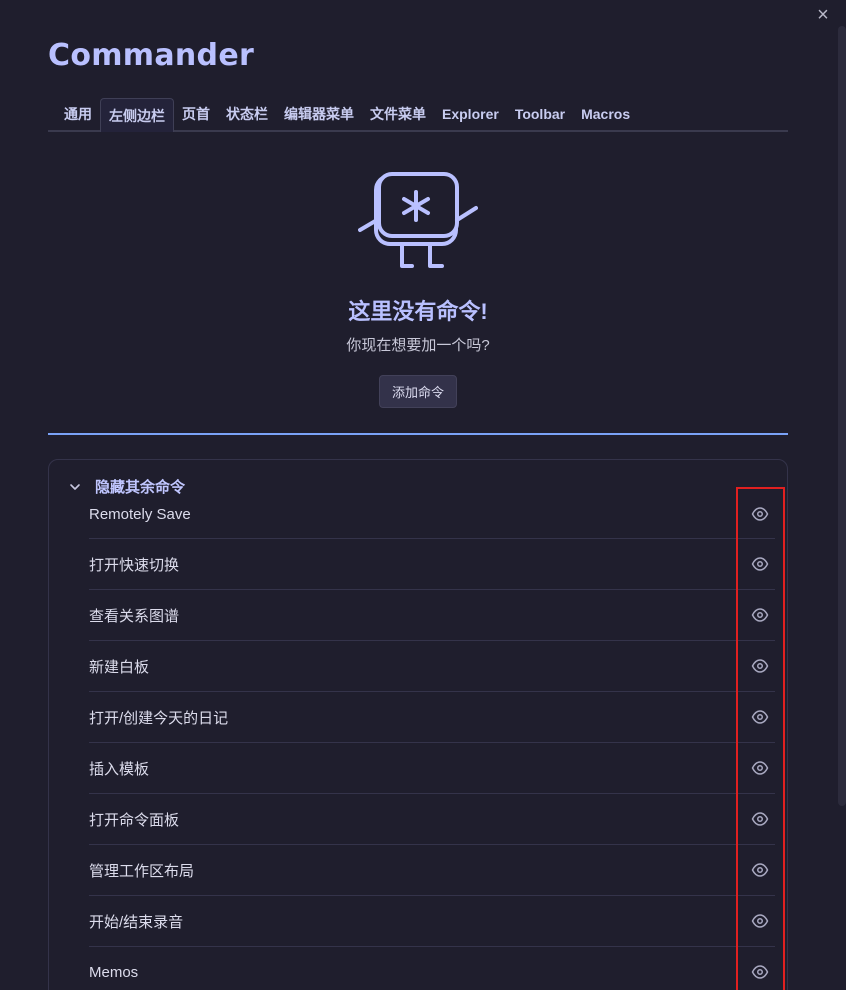  Describe the element at coordinates (432, 717) in the screenshot. I see `list-item: 打开/创建今天的日记` at that location.